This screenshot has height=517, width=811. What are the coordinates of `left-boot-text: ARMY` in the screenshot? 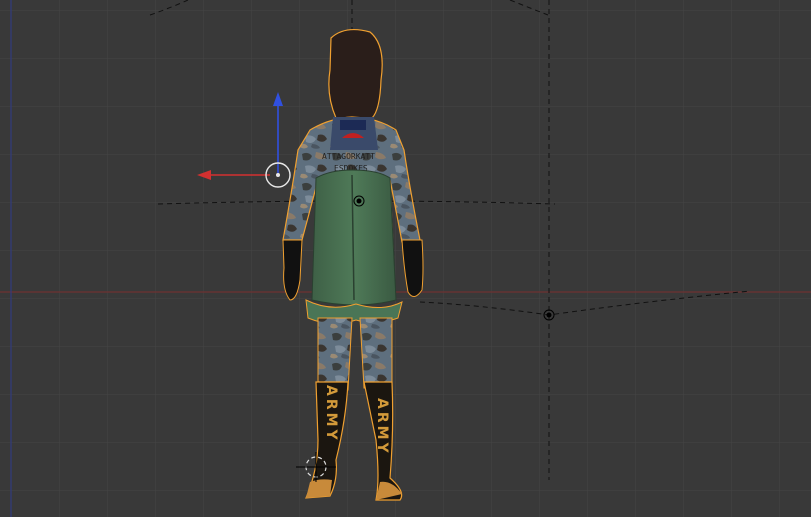 It's located at (331, 414).